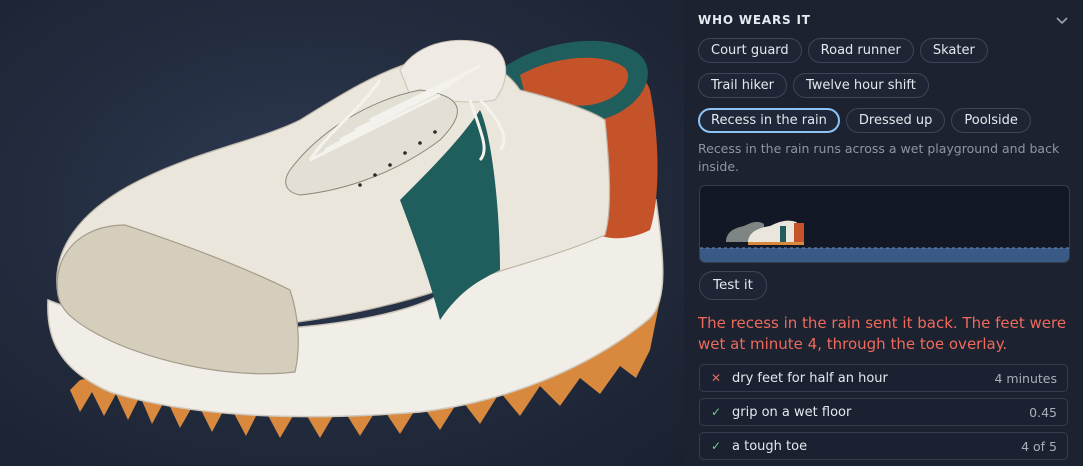 The height and width of the screenshot is (466, 1083). What do you see at coordinates (810, 378) in the screenshot?
I see `check-label: dry feet for half an hour` at bounding box center [810, 378].